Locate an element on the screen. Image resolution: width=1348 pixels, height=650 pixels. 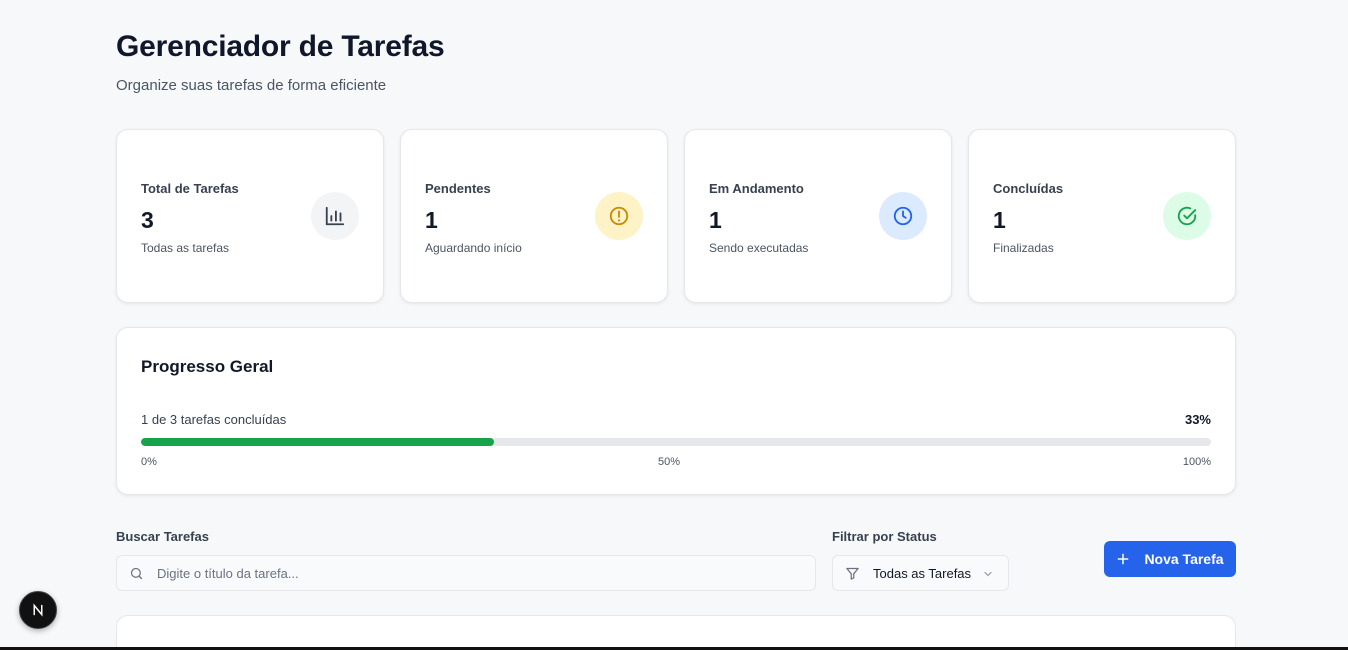
status-filter-select: Todas as Tarefas is located at coordinates (920, 573).